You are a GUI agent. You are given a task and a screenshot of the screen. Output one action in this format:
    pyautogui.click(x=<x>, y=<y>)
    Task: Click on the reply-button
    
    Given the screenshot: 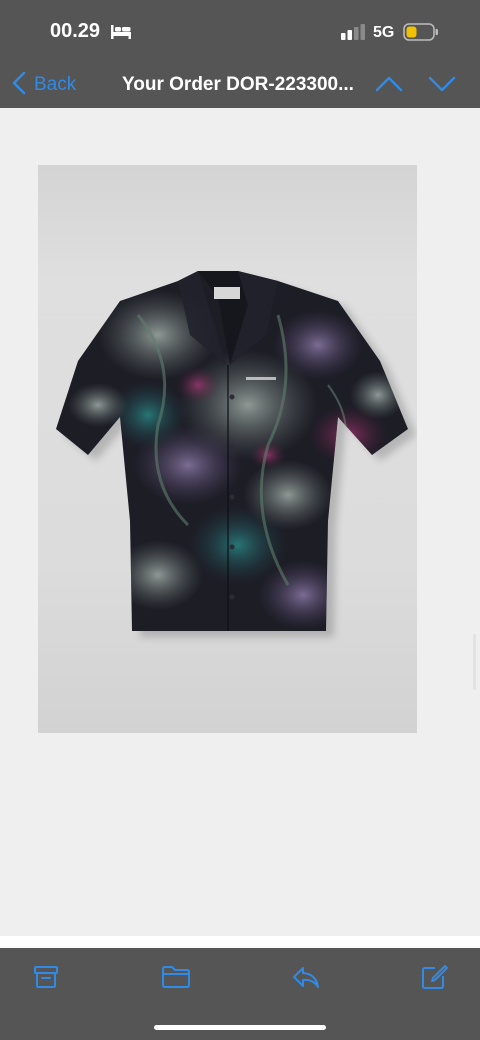 What is the action you would take?
    pyautogui.click(x=306, y=979)
    